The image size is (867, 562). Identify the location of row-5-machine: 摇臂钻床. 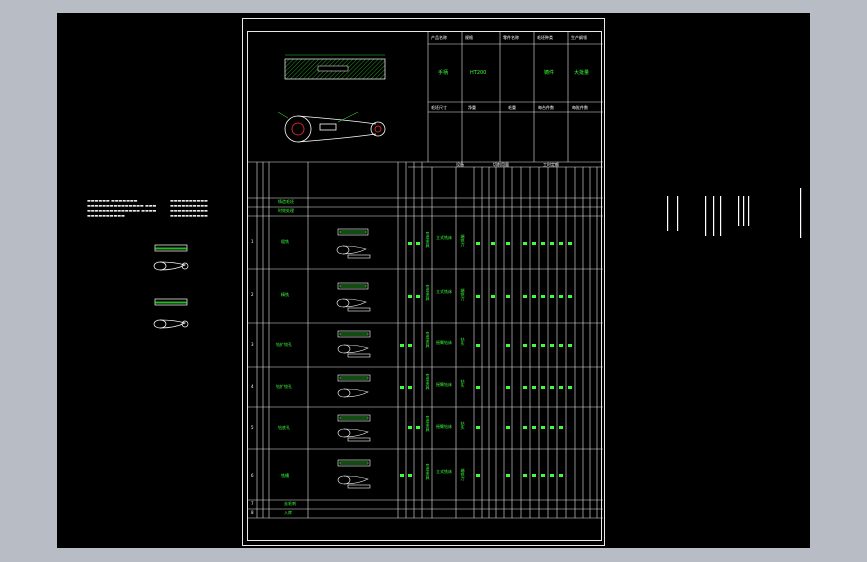
(444, 426).